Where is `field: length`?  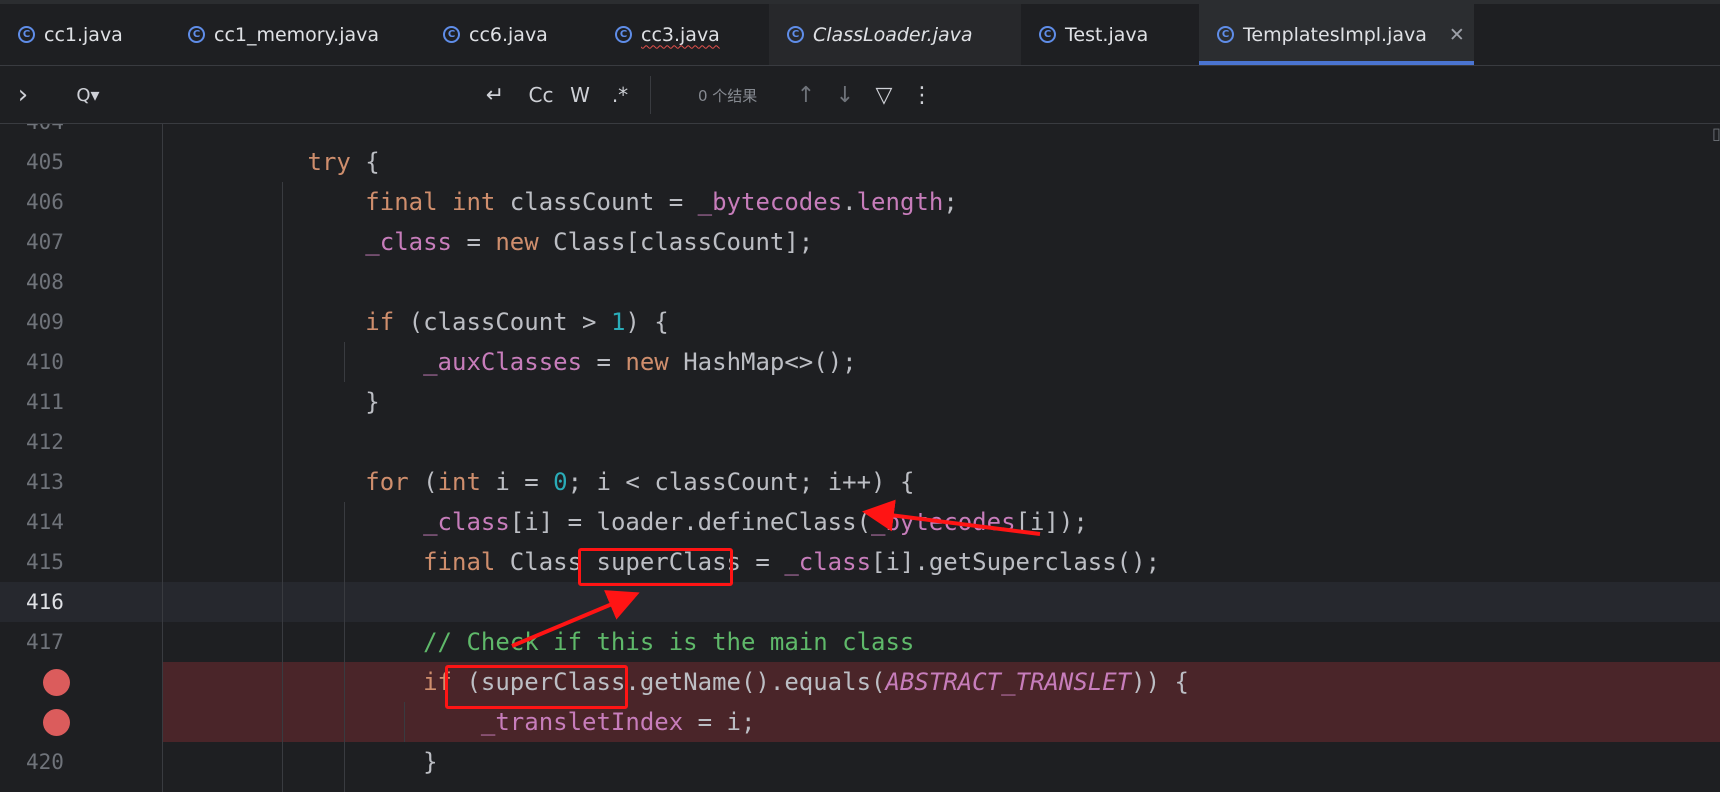 field: length is located at coordinates (900, 202).